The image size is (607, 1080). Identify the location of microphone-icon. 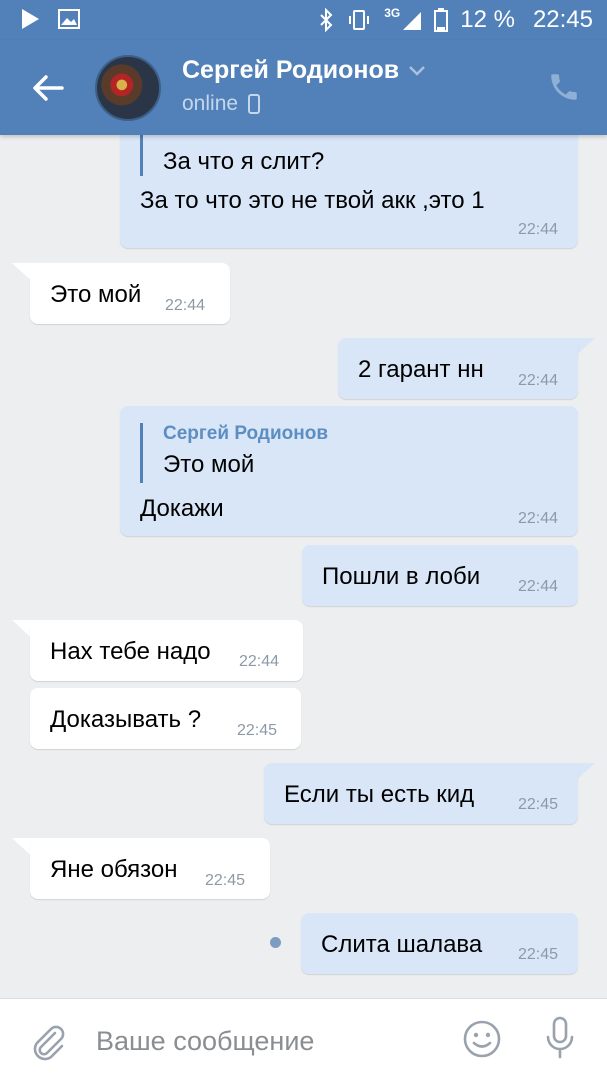
(560, 1038).